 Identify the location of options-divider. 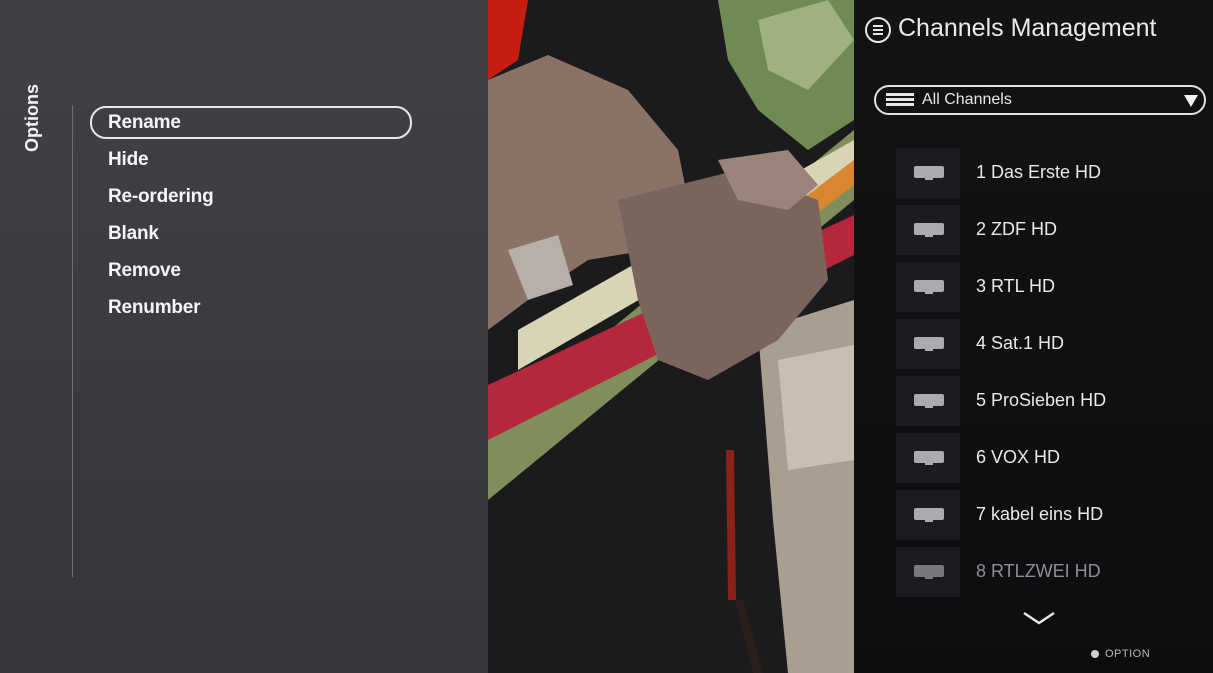
(72, 341).